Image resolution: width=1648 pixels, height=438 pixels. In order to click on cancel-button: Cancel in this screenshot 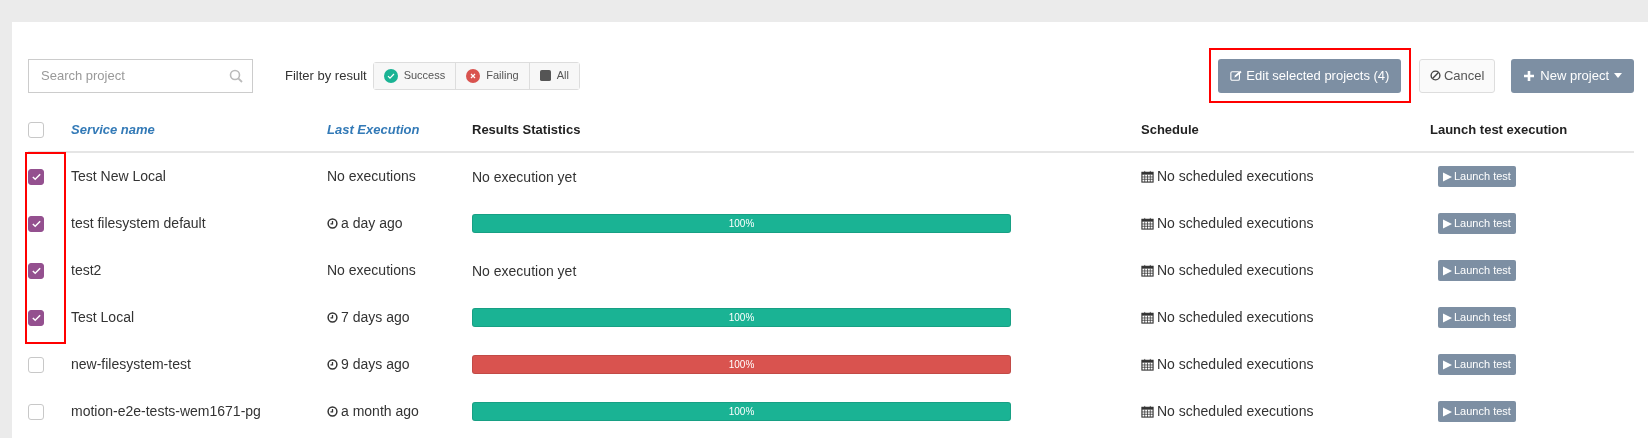, I will do `click(1457, 75)`.